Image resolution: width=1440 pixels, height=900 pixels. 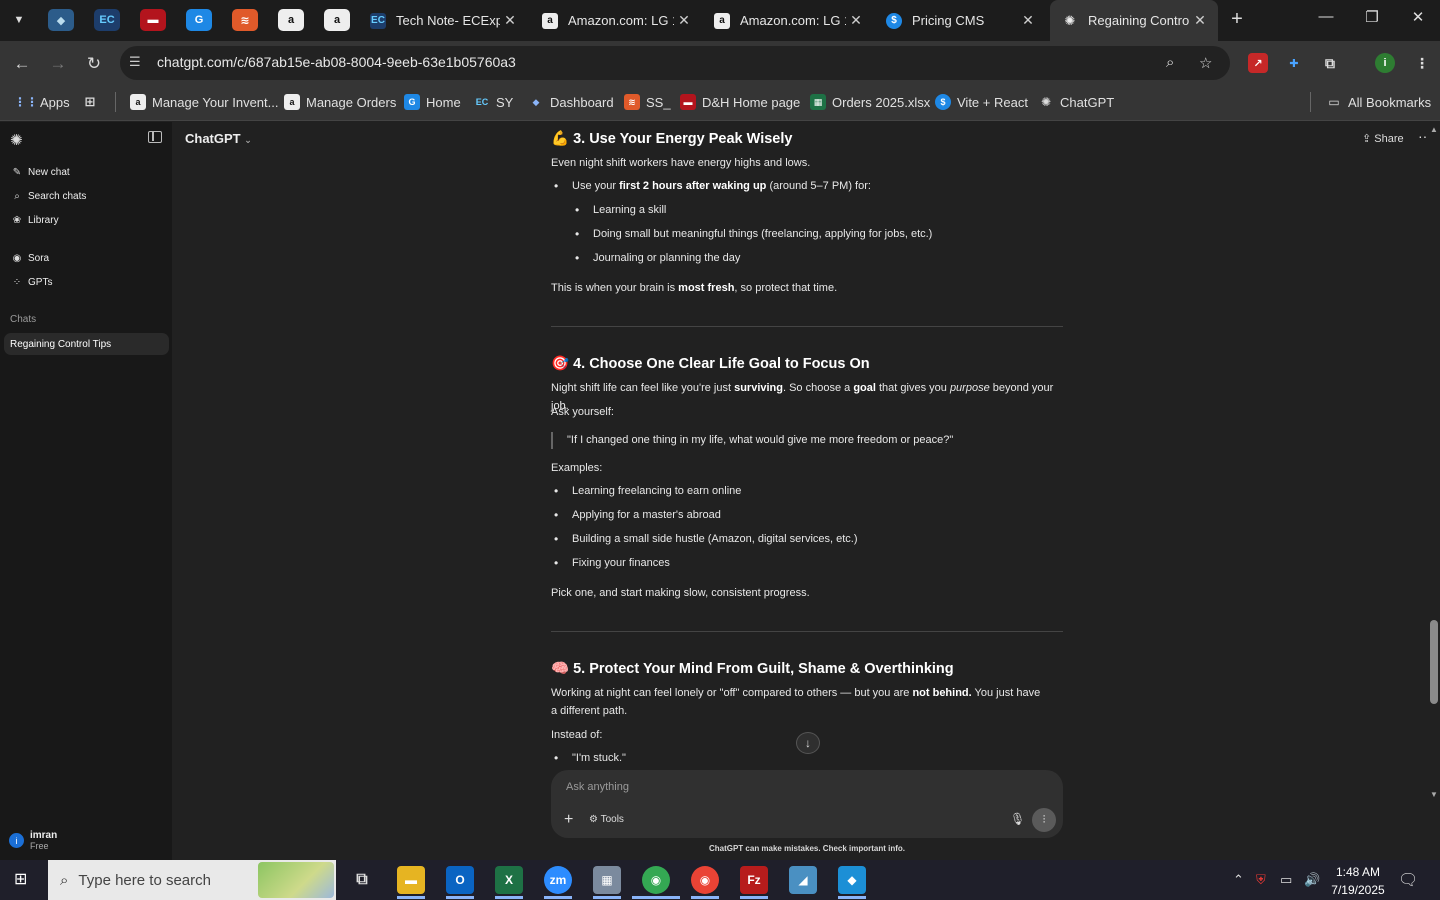 What do you see at coordinates (852, 880) in the screenshot?
I see `vscode-like-icon: ◆` at bounding box center [852, 880].